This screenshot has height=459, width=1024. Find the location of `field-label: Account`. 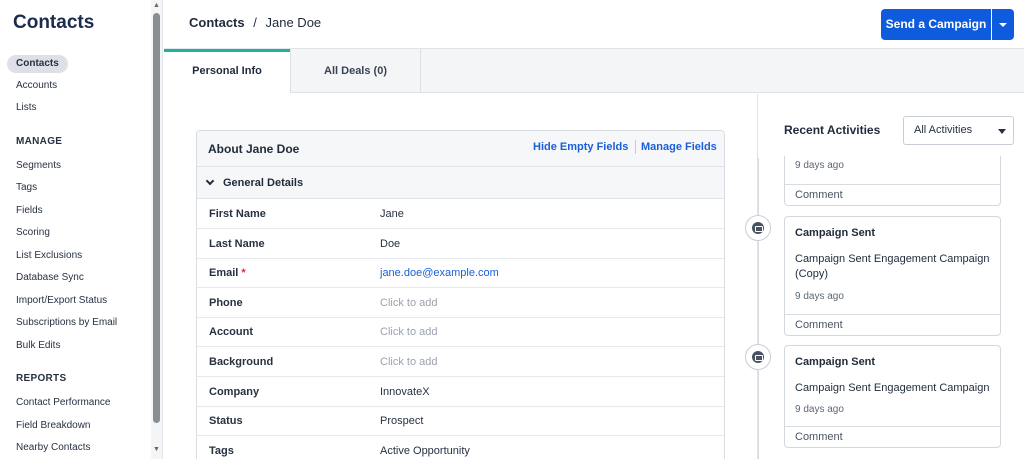

field-label: Account is located at coordinates (231, 332).